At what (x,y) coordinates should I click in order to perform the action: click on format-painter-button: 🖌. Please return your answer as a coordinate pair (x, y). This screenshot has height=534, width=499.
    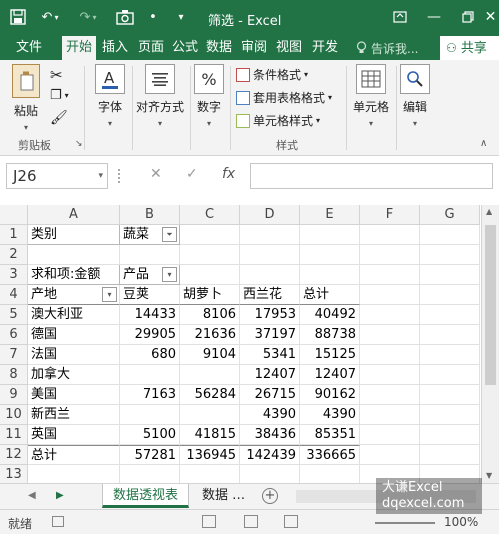
    Looking at the image, I should click on (59, 118).